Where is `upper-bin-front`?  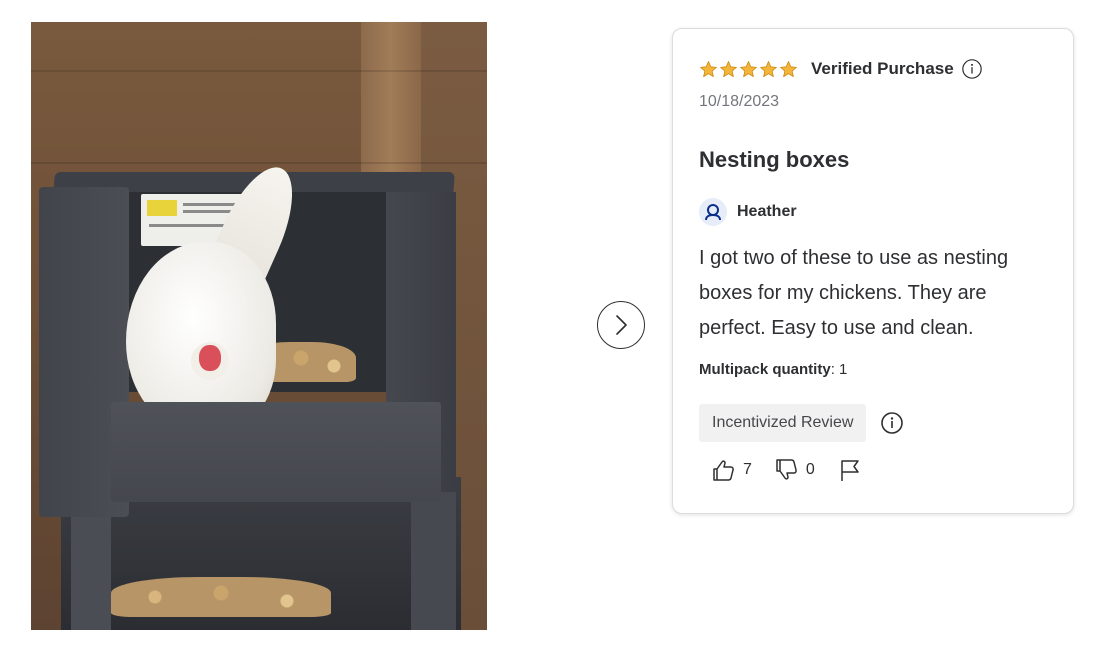 upper-bin-front is located at coordinates (276, 452).